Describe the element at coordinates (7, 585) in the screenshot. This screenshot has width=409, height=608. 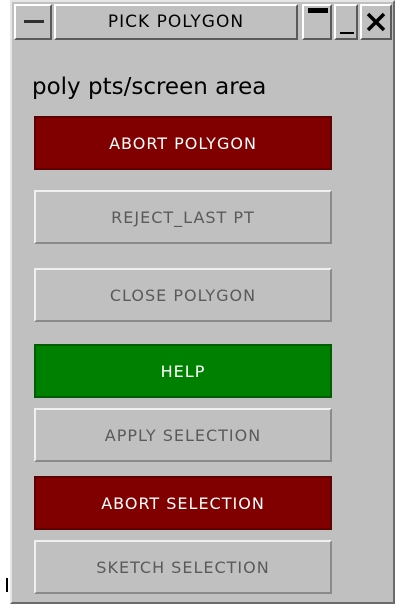
I see `window-edge-marker` at that location.